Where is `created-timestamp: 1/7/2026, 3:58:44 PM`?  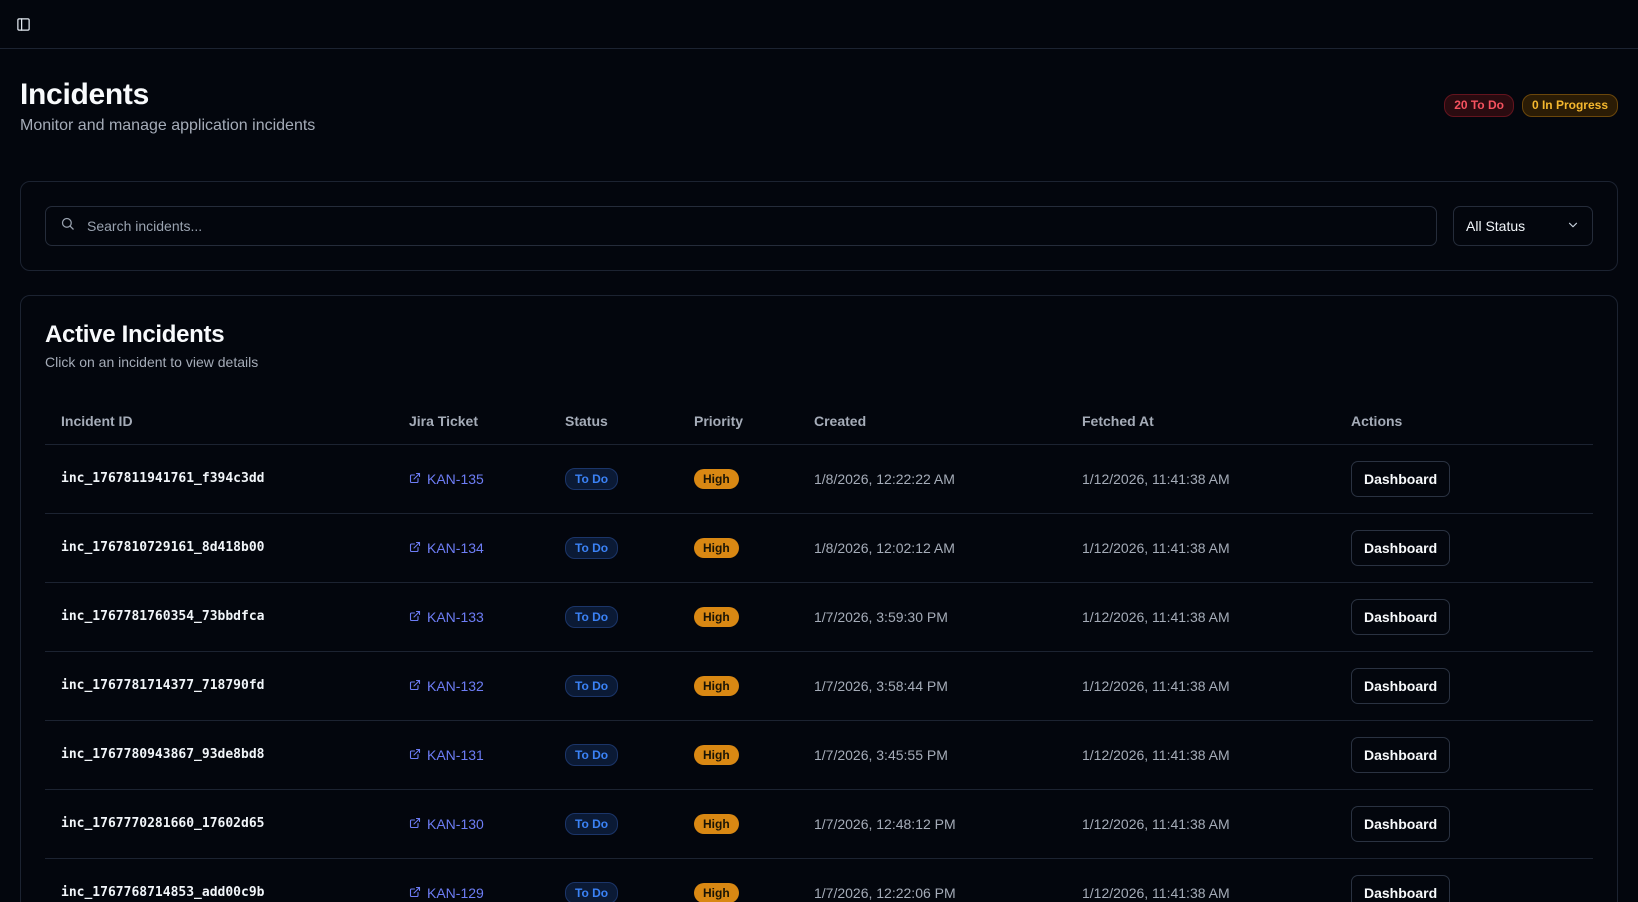
created-timestamp: 1/7/2026, 3:58:44 PM is located at coordinates (932, 686).